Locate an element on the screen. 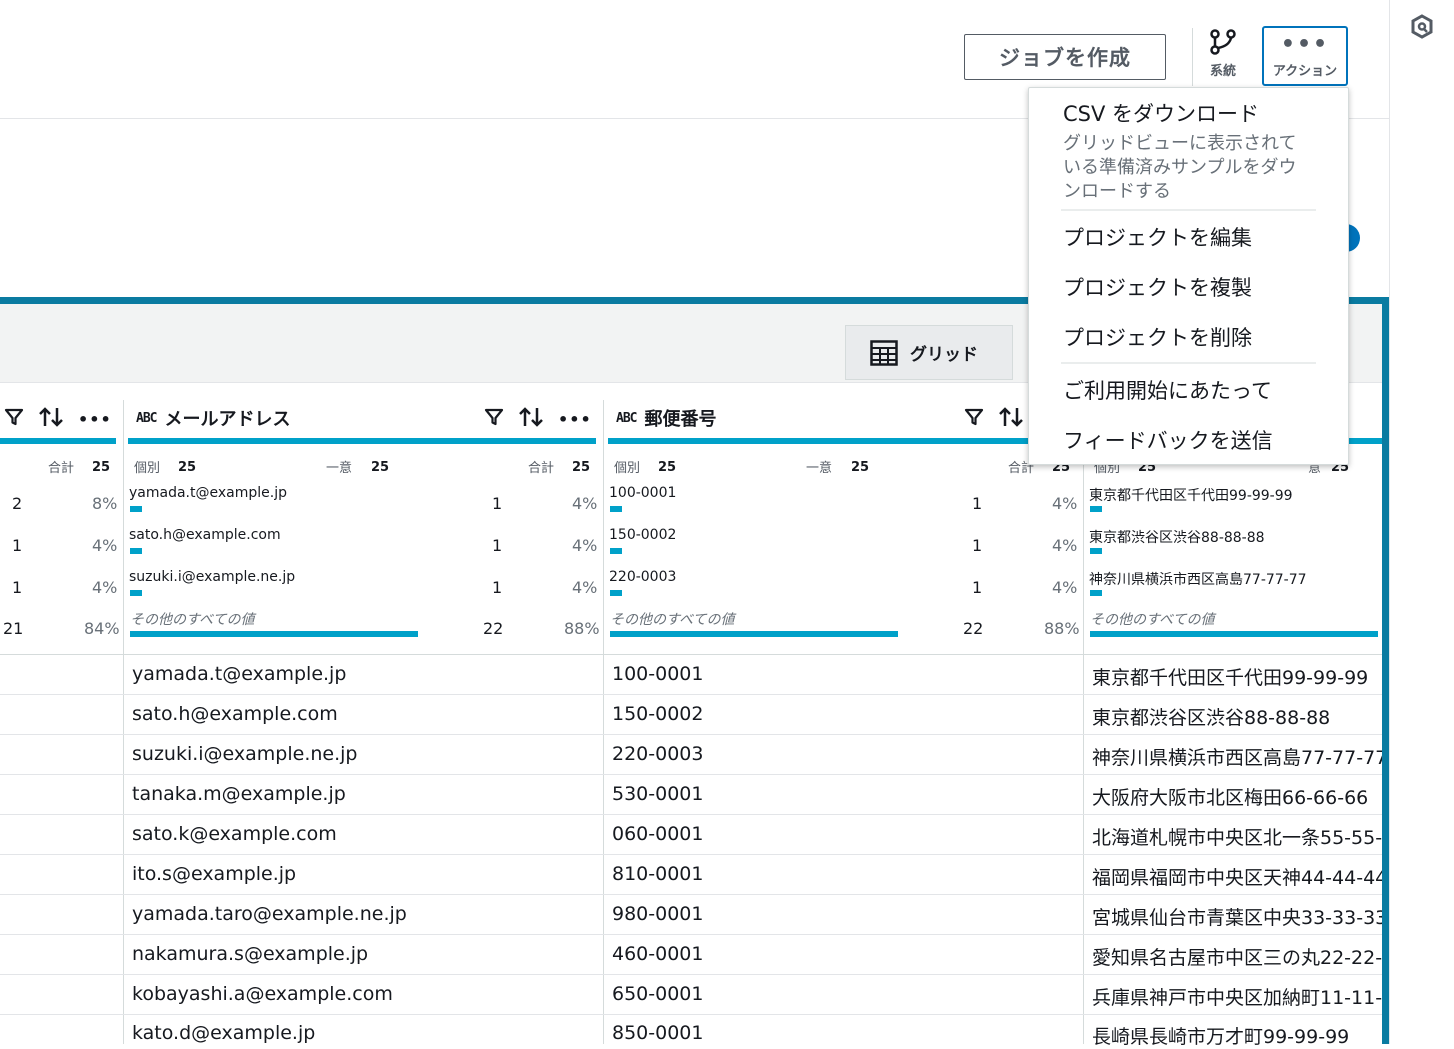  cell-email: ito.s@example.jp is located at coordinates (214, 874).